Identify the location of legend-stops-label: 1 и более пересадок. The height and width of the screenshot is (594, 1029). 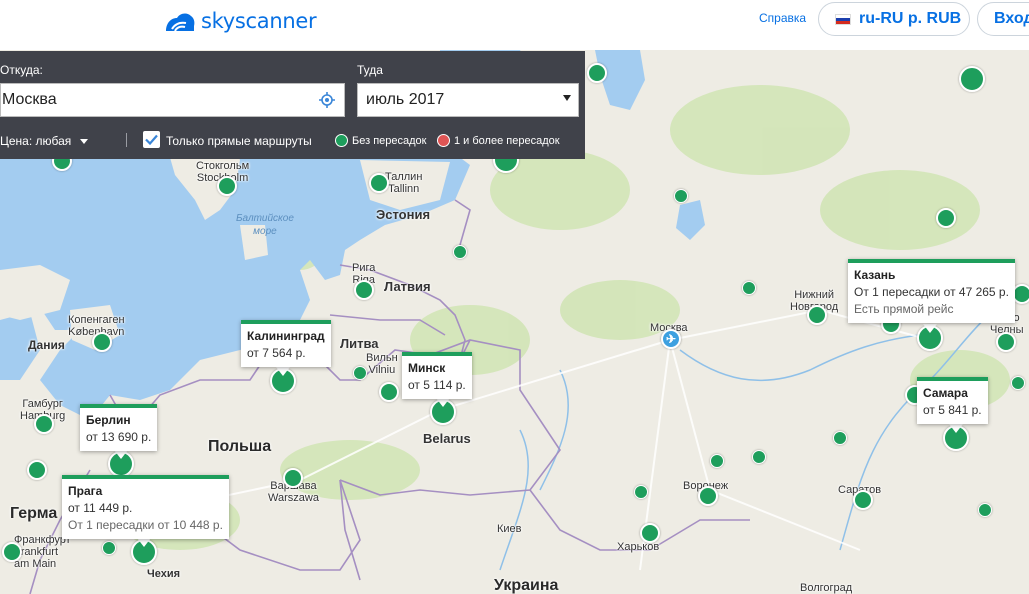
(507, 141).